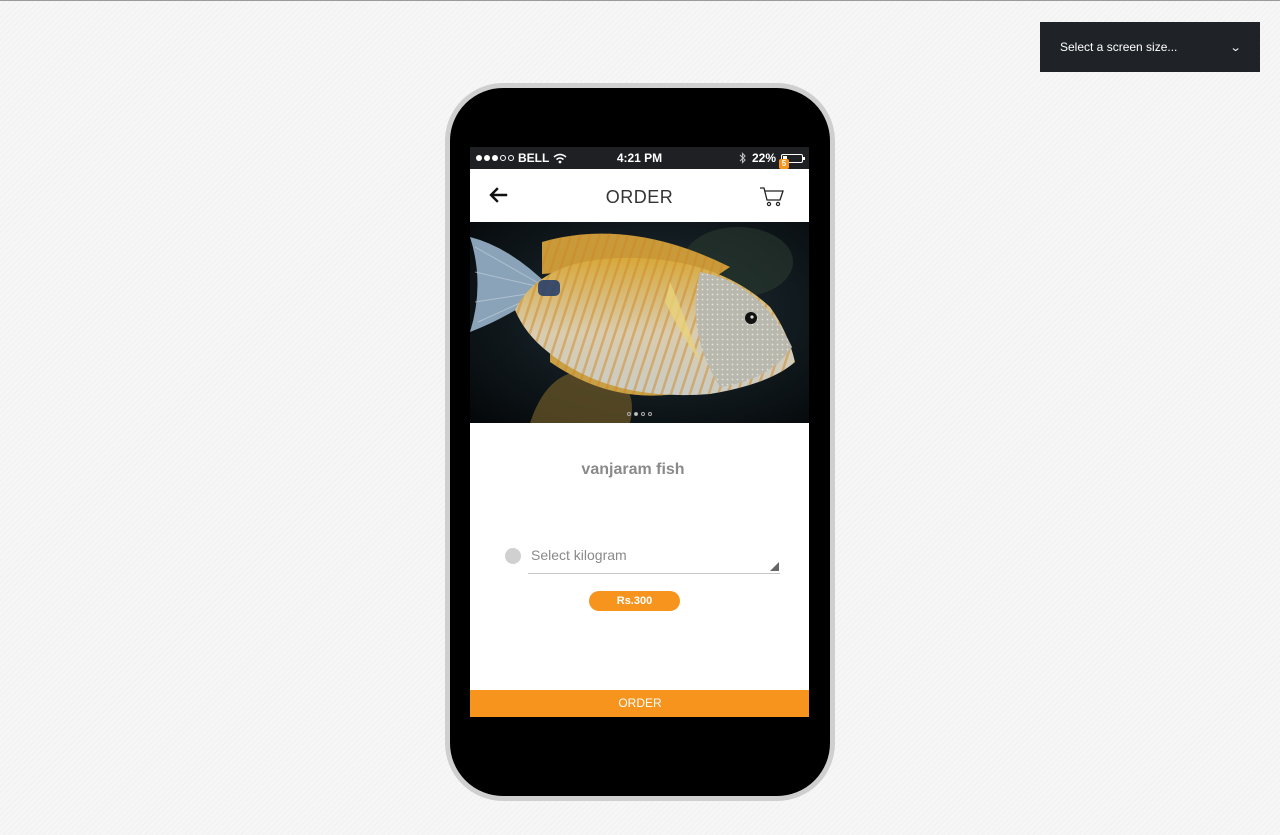  Describe the element at coordinates (639, 414) in the screenshot. I see `carousel-indicators` at that location.